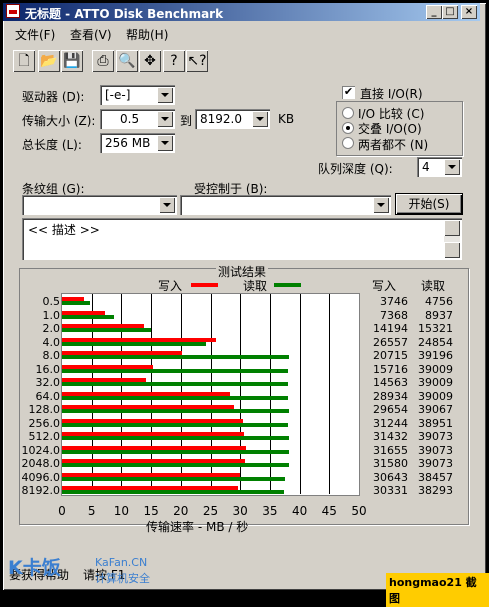  I want to click on y-tick-label: 1.0, so click(51, 315).